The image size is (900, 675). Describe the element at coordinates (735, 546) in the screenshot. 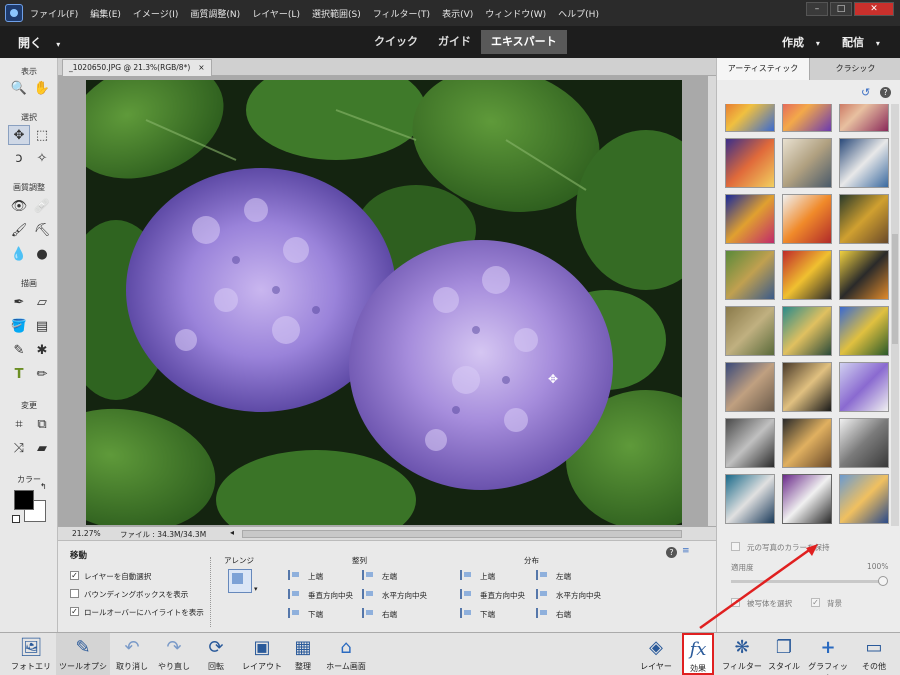

I see `keep-original-color-checkbox` at that location.